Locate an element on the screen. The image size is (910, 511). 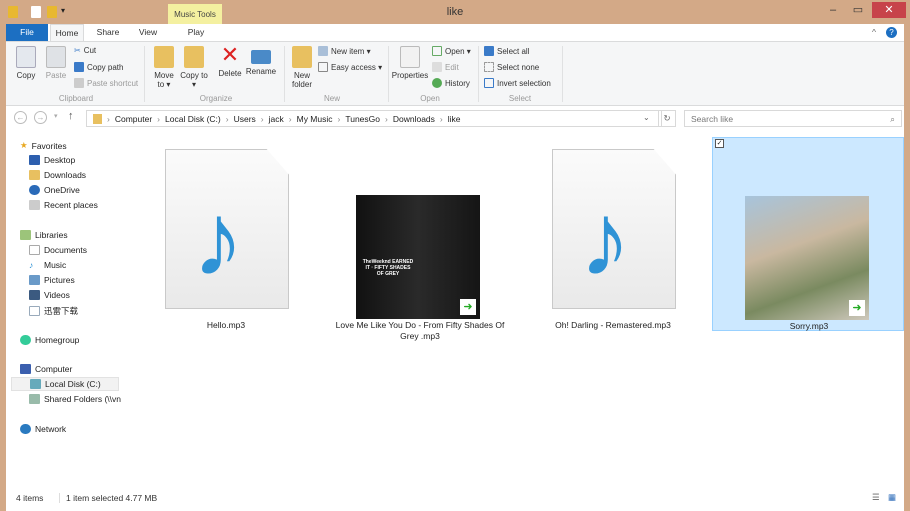
nav-favorites: ★ Favorites is located at coordinates (43, 145).